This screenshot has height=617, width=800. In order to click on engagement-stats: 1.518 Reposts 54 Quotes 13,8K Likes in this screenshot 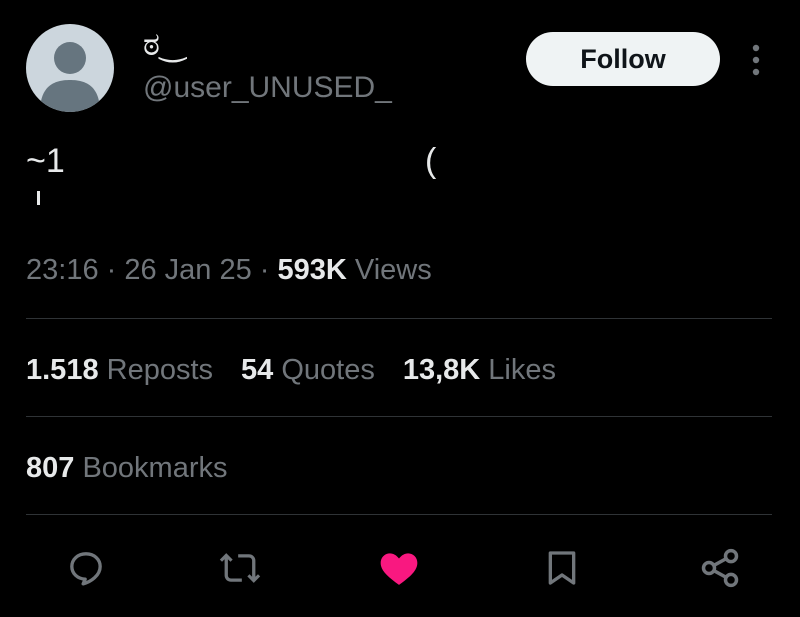, I will do `click(305, 370)`.